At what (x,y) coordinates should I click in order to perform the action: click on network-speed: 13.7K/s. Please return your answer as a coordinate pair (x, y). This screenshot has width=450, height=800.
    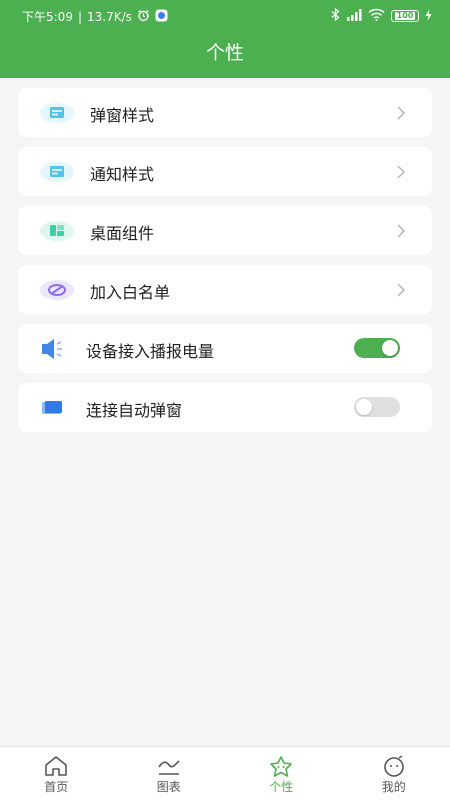
    Looking at the image, I should click on (109, 16).